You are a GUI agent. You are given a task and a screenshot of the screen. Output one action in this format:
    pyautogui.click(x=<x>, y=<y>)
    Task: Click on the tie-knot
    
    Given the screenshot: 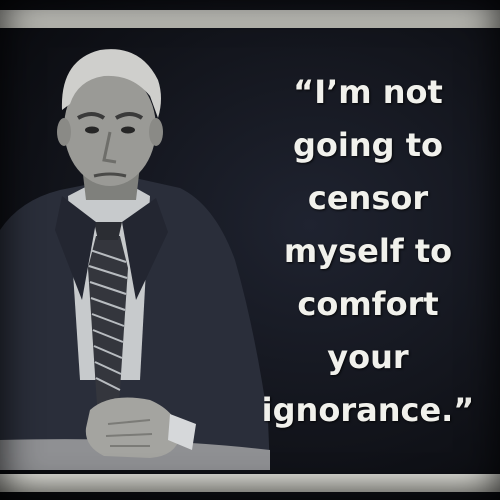 What is the action you would take?
    pyautogui.click(x=108, y=231)
    